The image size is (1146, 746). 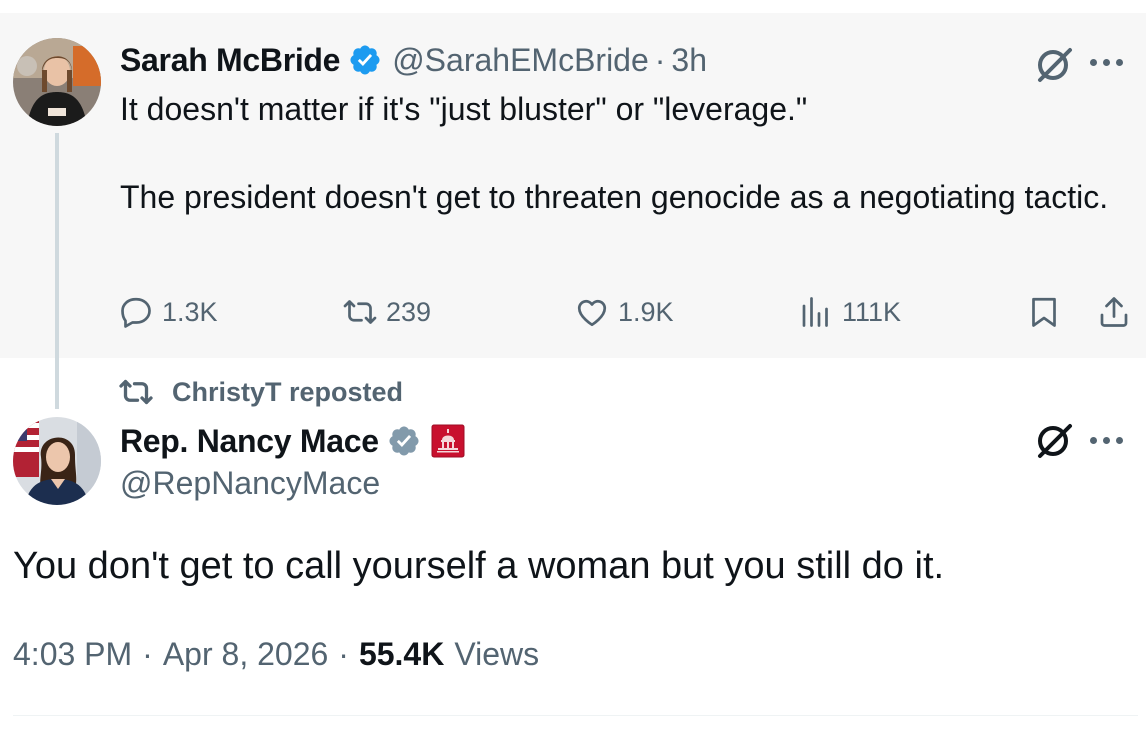 What do you see at coordinates (872, 311) in the screenshot?
I see `views-count: 111K` at bounding box center [872, 311].